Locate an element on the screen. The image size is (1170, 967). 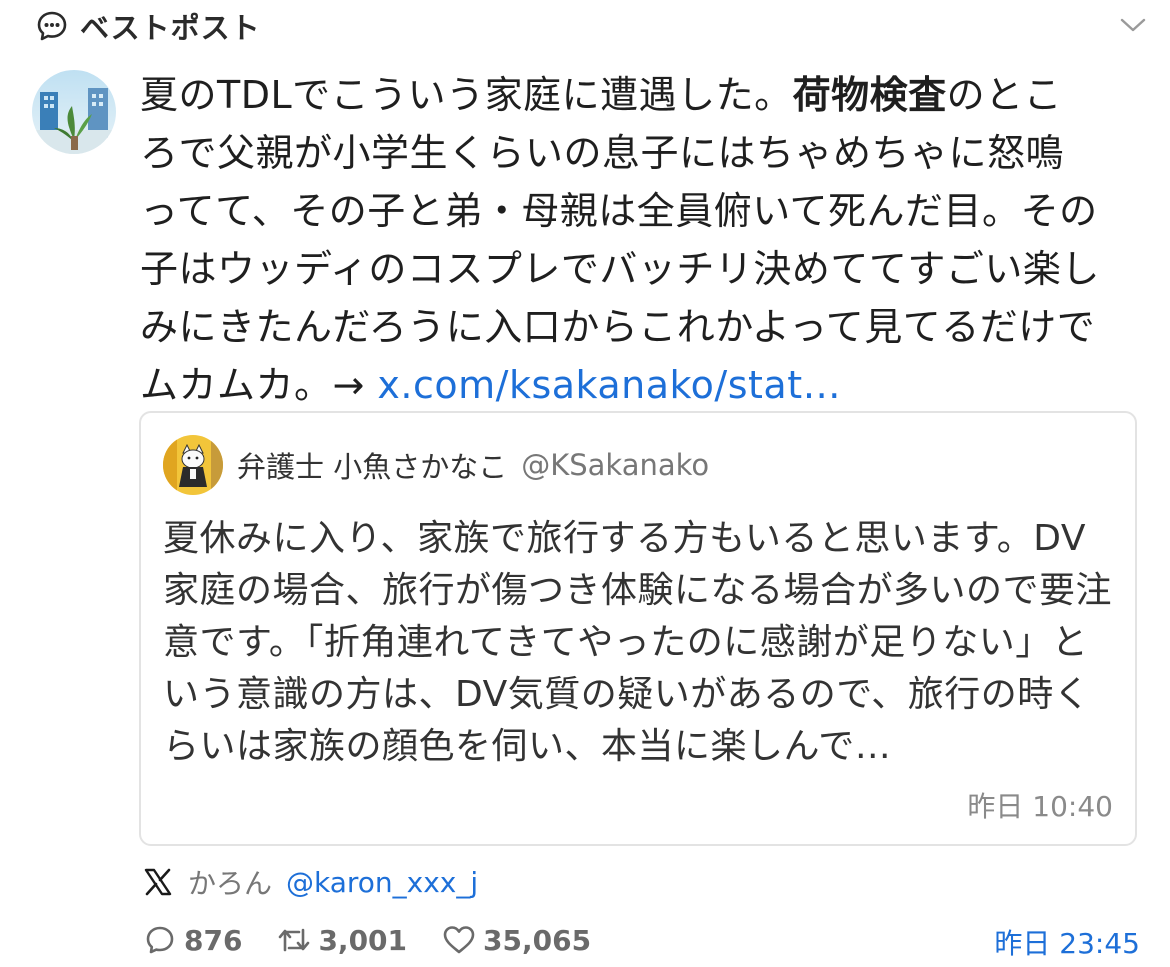
post-text-highlight: 荷物検査 is located at coordinates (869, 95).